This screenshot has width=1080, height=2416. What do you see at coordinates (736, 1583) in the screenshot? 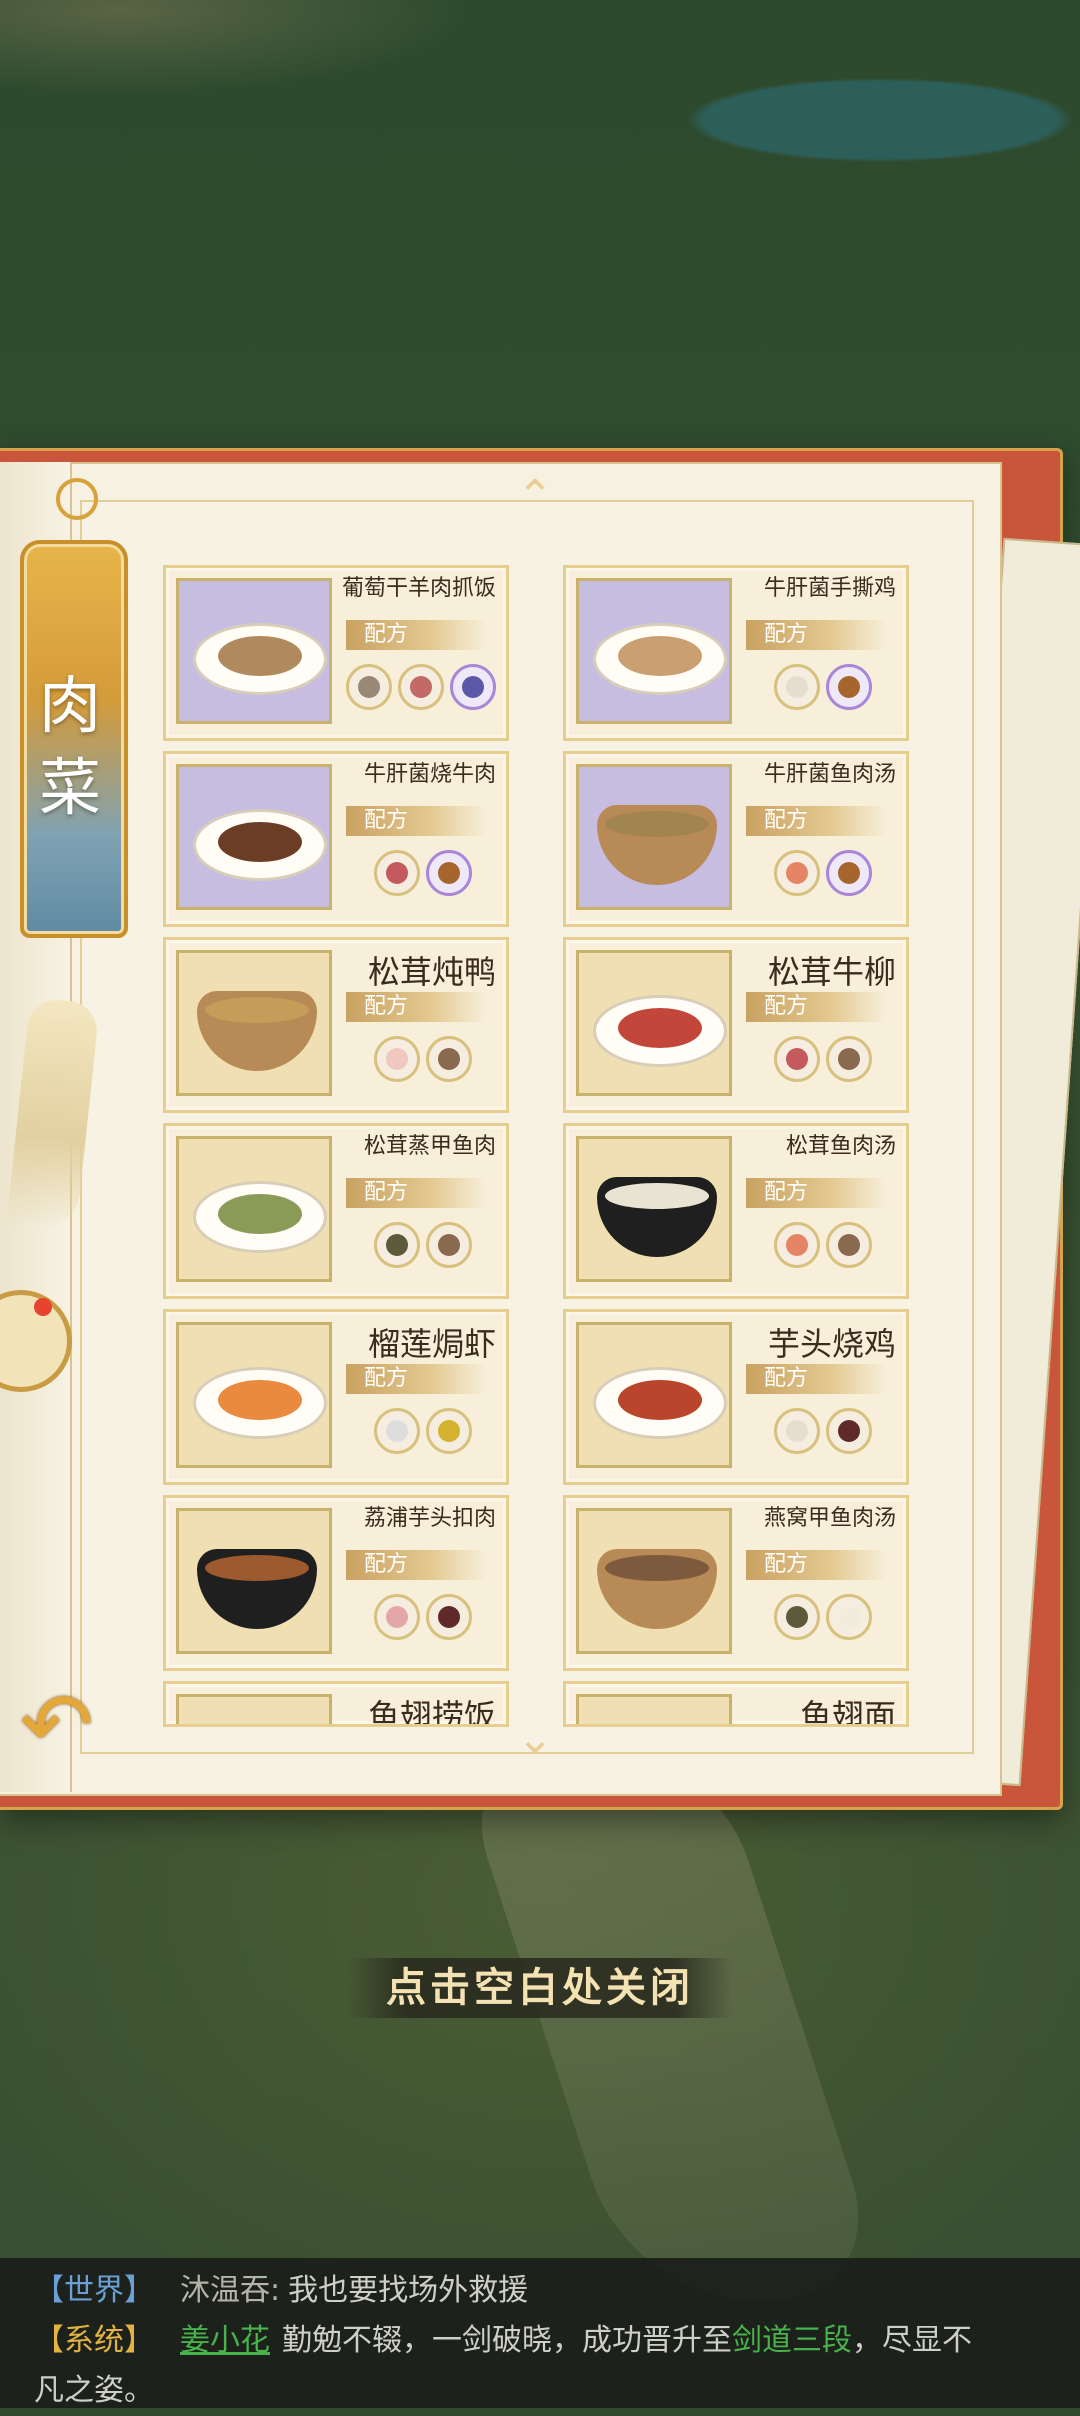
I see `recipe-card: 燕窝甲鱼肉汤配方` at bounding box center [736, 1583].